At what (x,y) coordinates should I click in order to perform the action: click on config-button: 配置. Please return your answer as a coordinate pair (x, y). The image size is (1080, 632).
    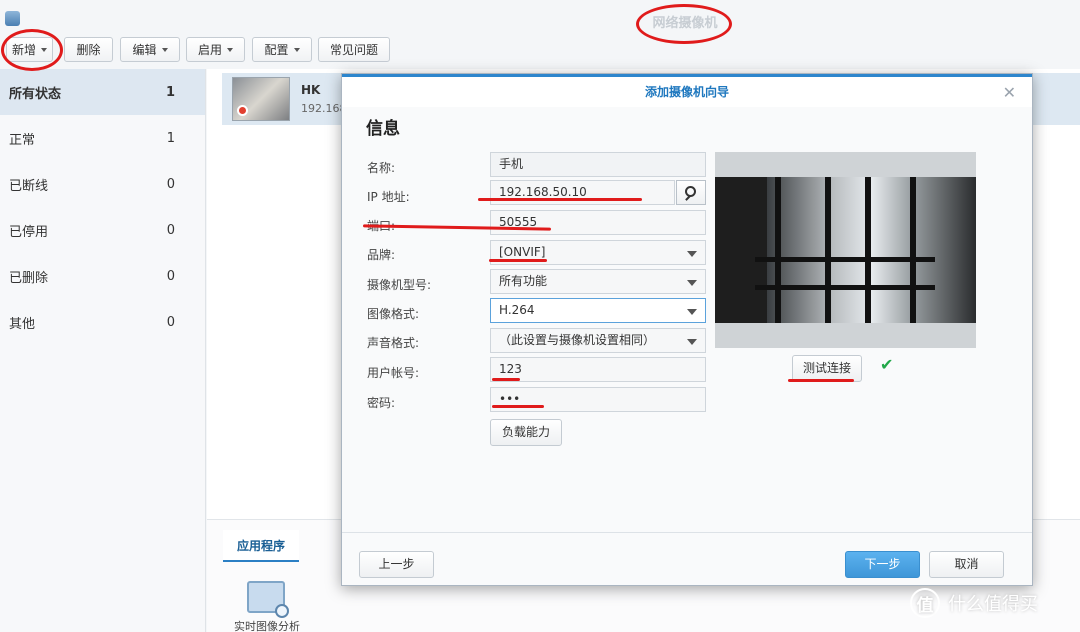
    Looking at the image, I should click on (282, 49).